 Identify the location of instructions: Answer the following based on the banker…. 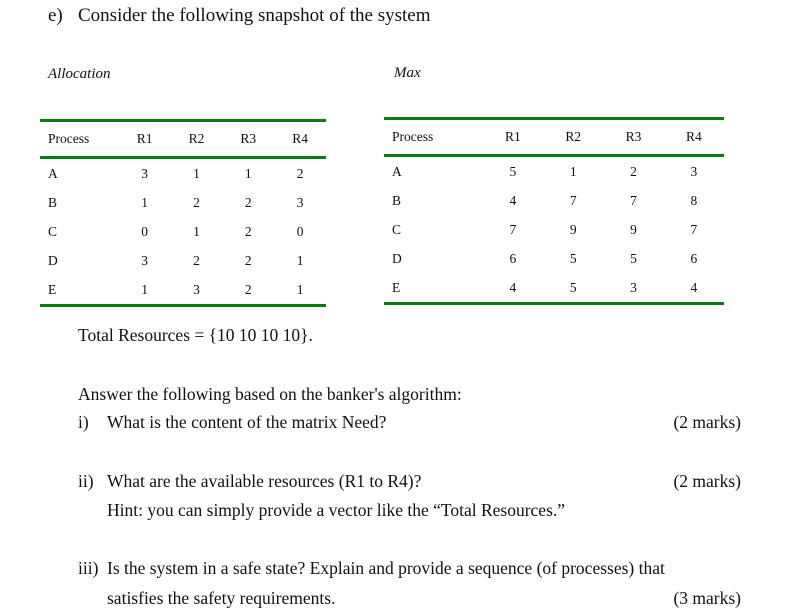
(270, 394).